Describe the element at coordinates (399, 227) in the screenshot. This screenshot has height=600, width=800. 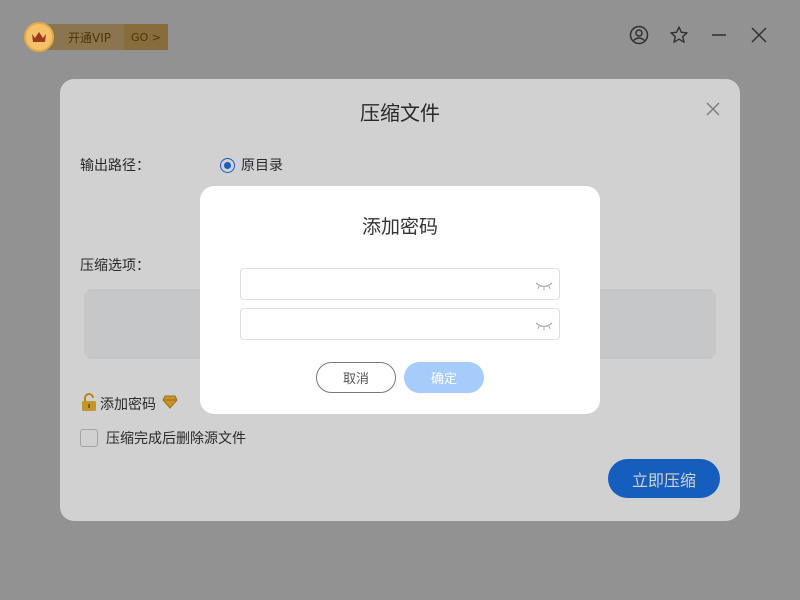
I see `password-dialog-title: 添加密码` at that location.